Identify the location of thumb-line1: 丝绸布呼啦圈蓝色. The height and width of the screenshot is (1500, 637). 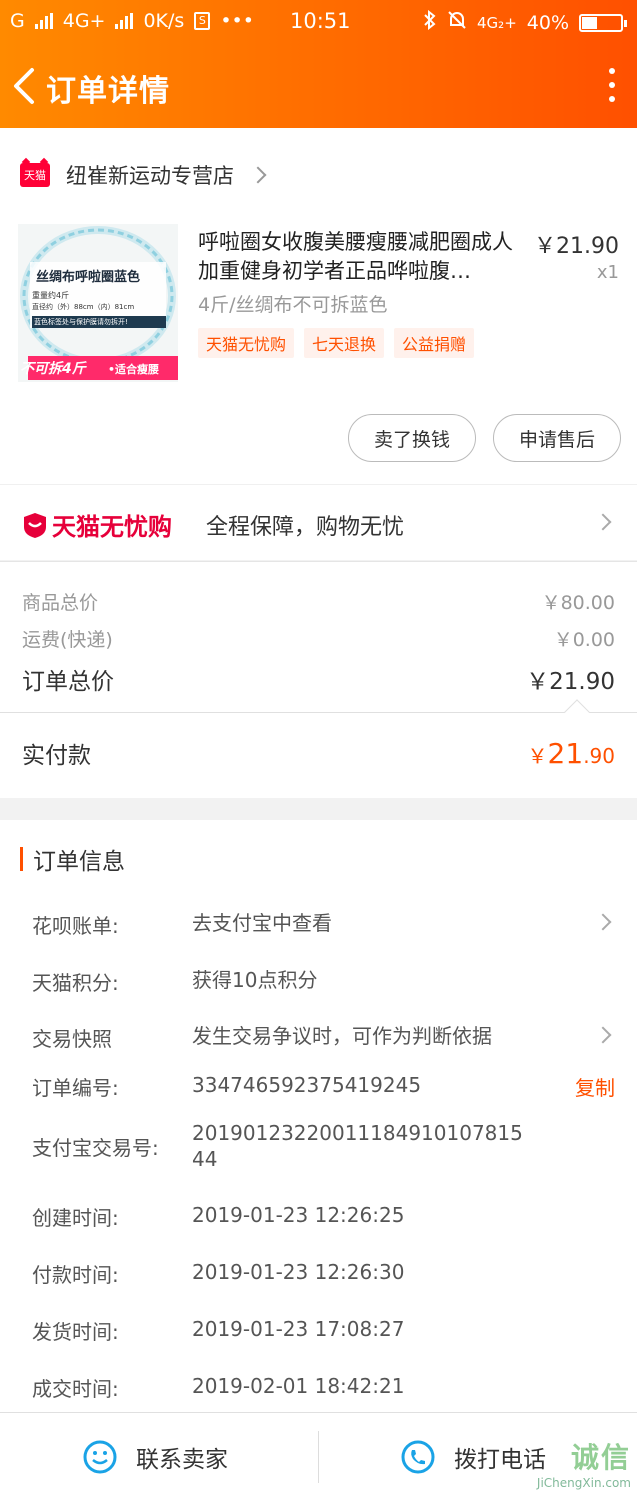
(88, 277).